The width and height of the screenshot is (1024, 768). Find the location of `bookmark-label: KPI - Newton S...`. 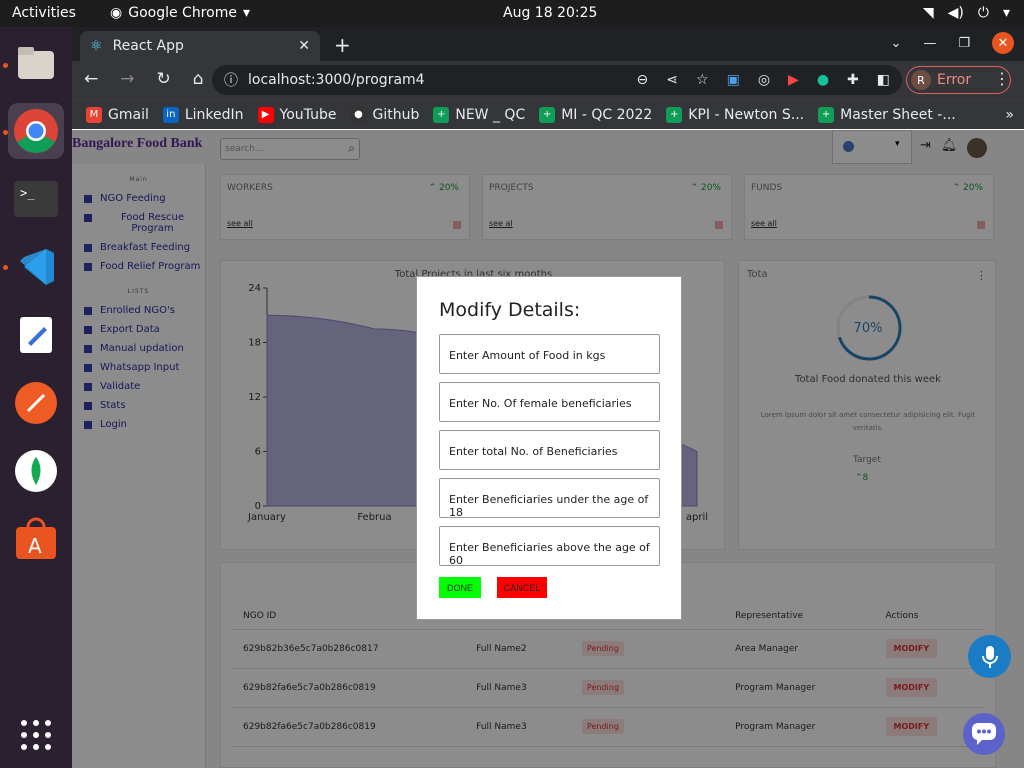

bookmark-label: KPI - Newton S... is located at coordinates (746, 114).